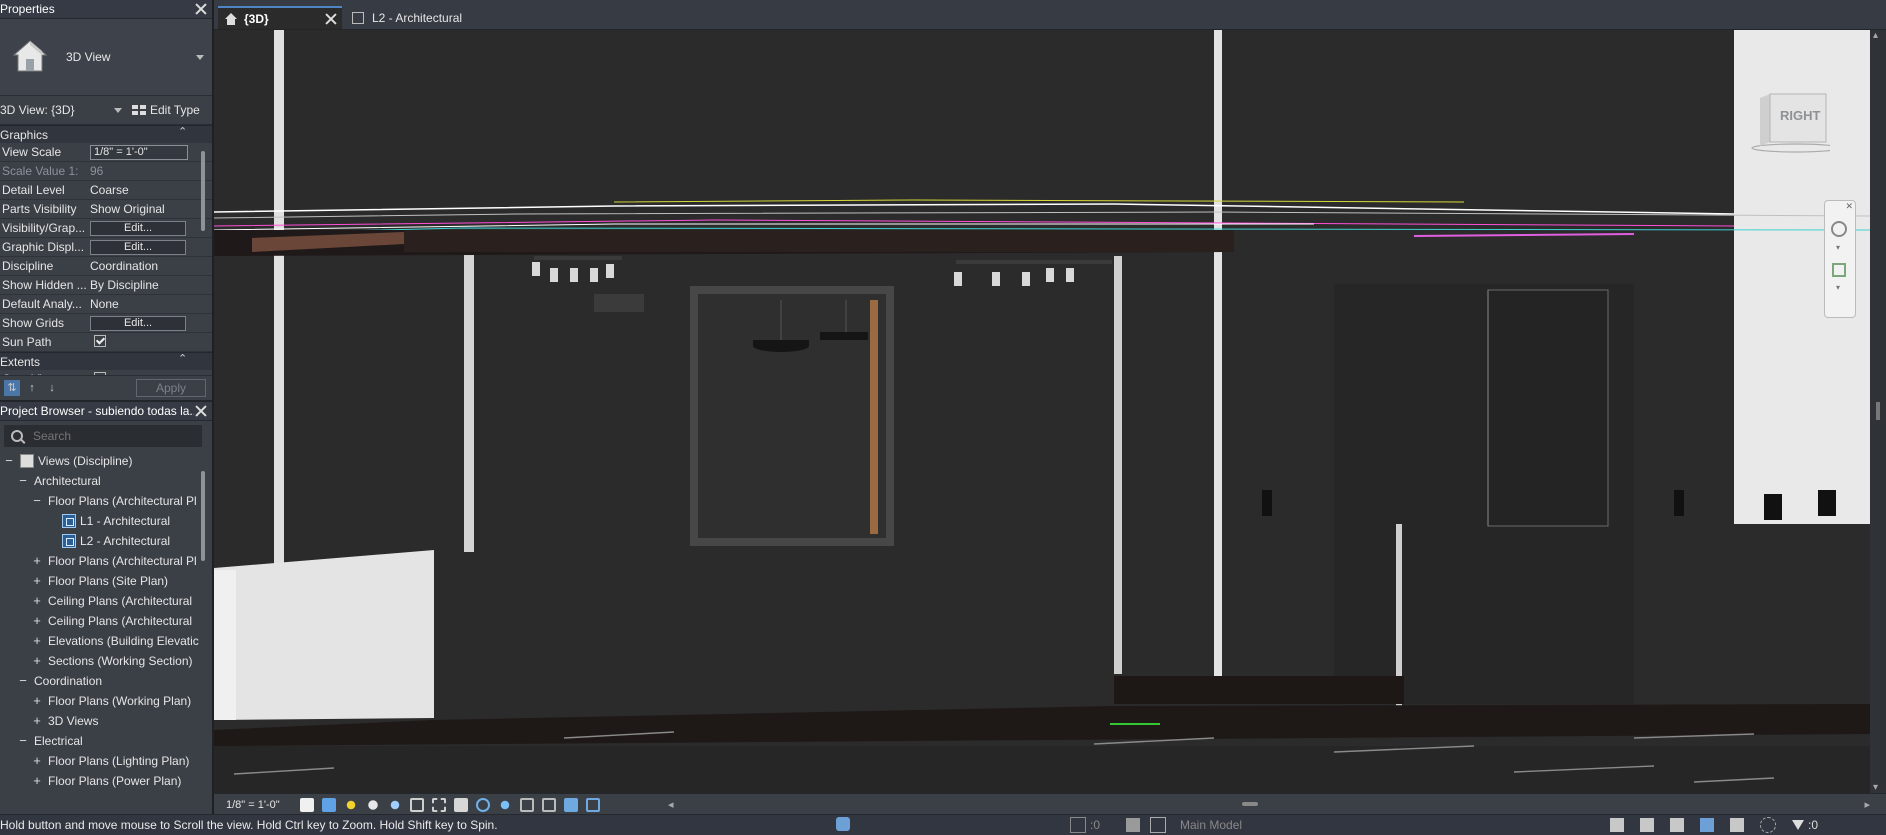 This screenshot has width=1886, height=835. I want to click on viewport-horizontal-scrollbar: ◂ ▸, so click(1269, 804).